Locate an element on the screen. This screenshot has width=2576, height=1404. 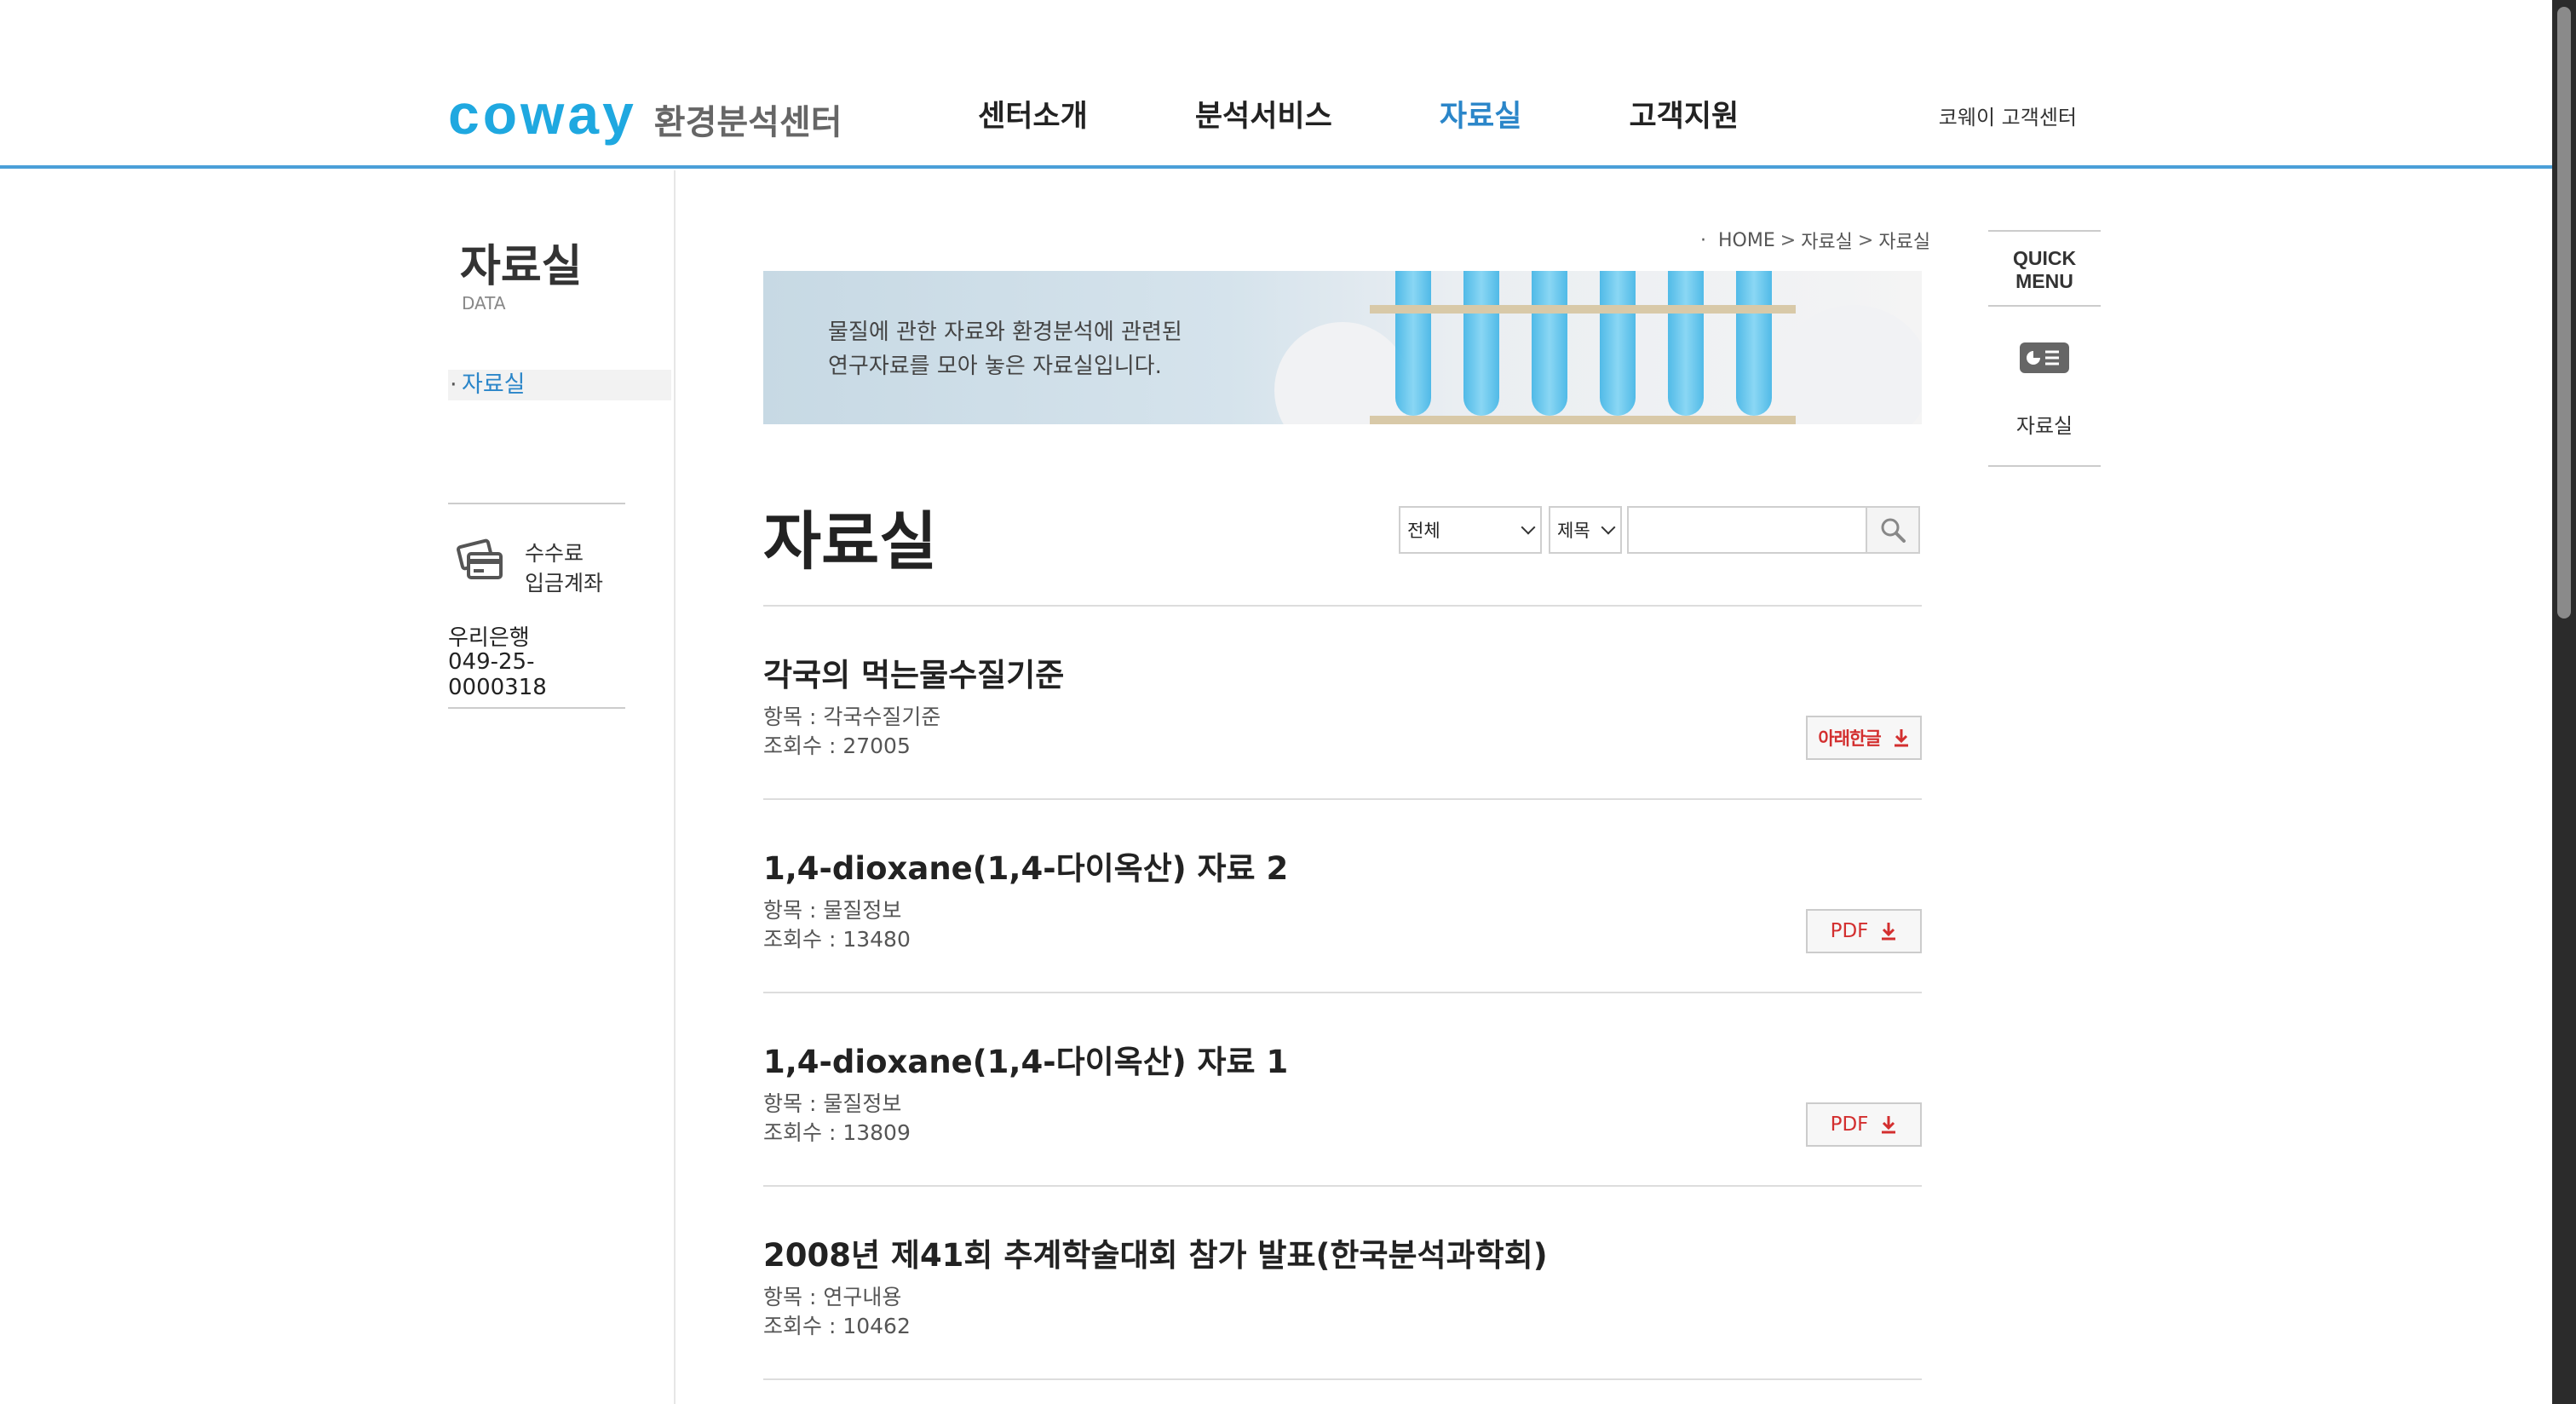
search-icon is located at coordinates (1893, 530).